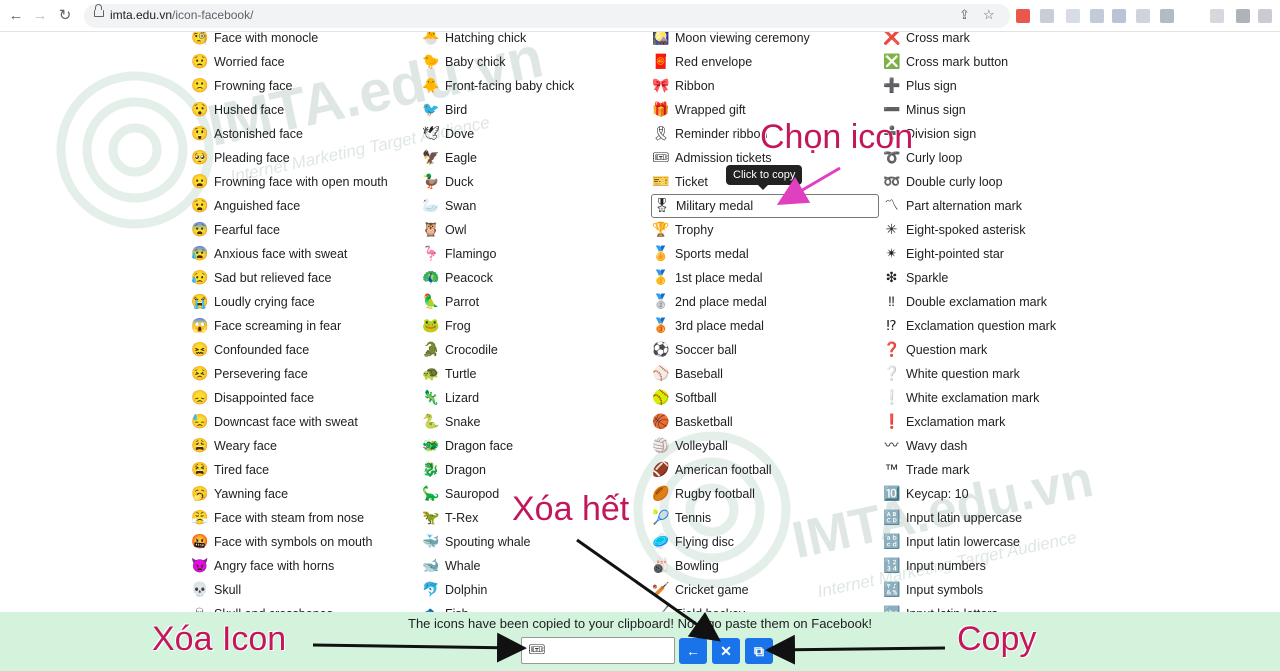  Describe the element at coordinates (765, 398) in the screenshot. I see `icon-list-item: 🥎 Softball` at that location.